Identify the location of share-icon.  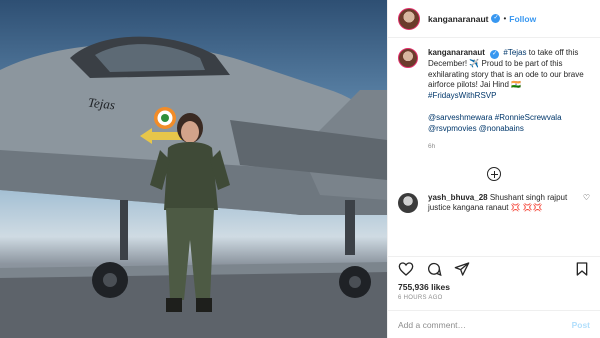
(462, 269).